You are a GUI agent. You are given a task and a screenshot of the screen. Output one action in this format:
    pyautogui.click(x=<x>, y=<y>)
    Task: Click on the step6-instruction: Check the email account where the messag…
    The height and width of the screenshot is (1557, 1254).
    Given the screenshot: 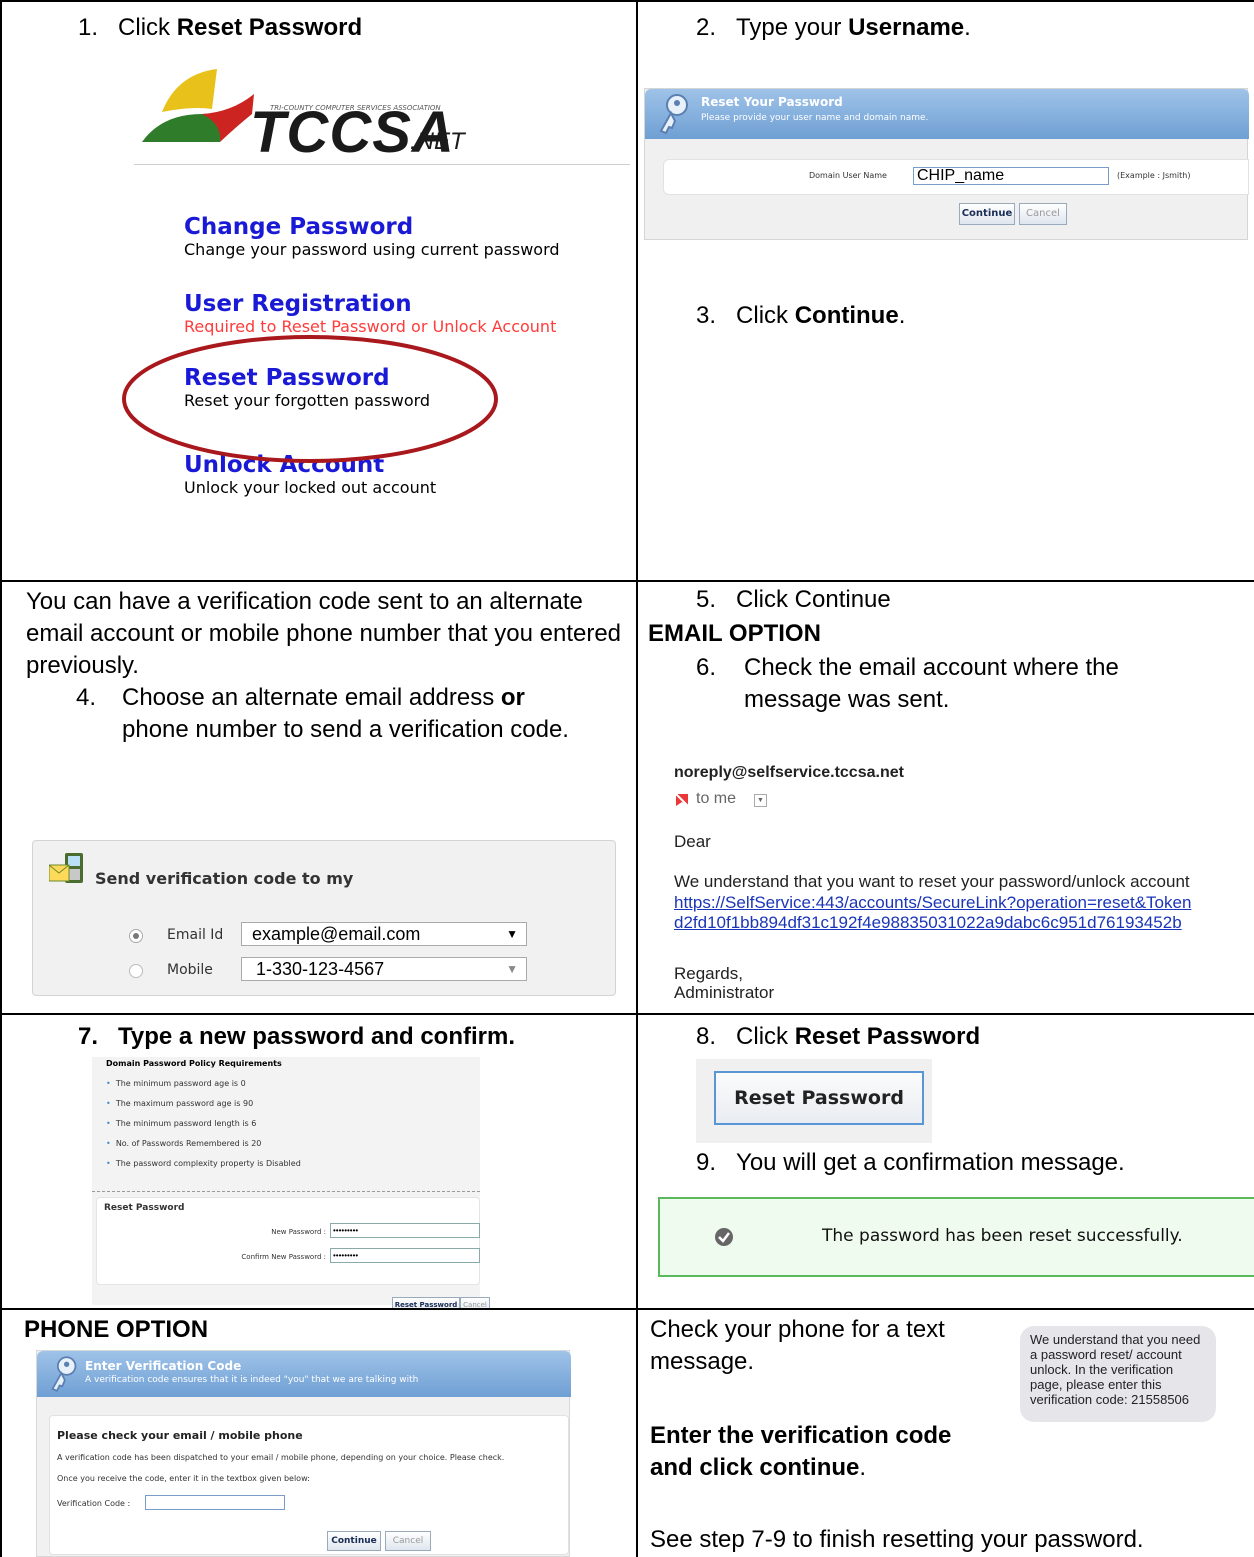 What is the action you would take?
    pyautogui.click(x=931, y=683)
    